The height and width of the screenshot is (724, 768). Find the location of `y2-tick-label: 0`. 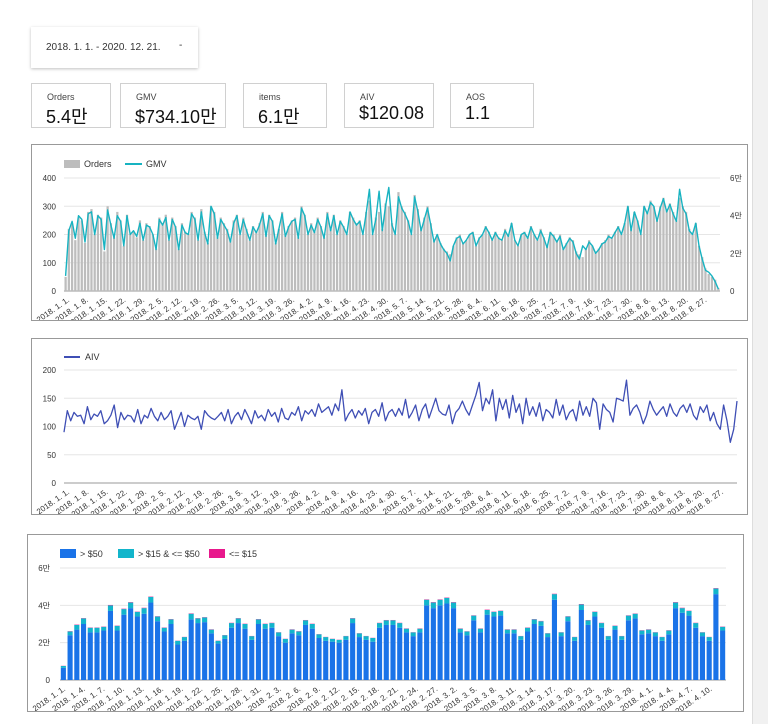

y2-tick-label: 0 is located at coordinates (732, 291).